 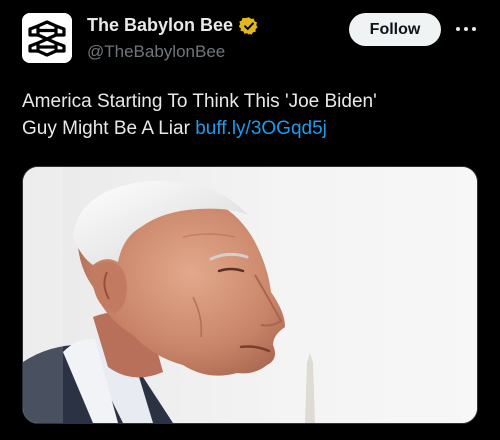 I want to click on avatar, so click(x=47, y=38).